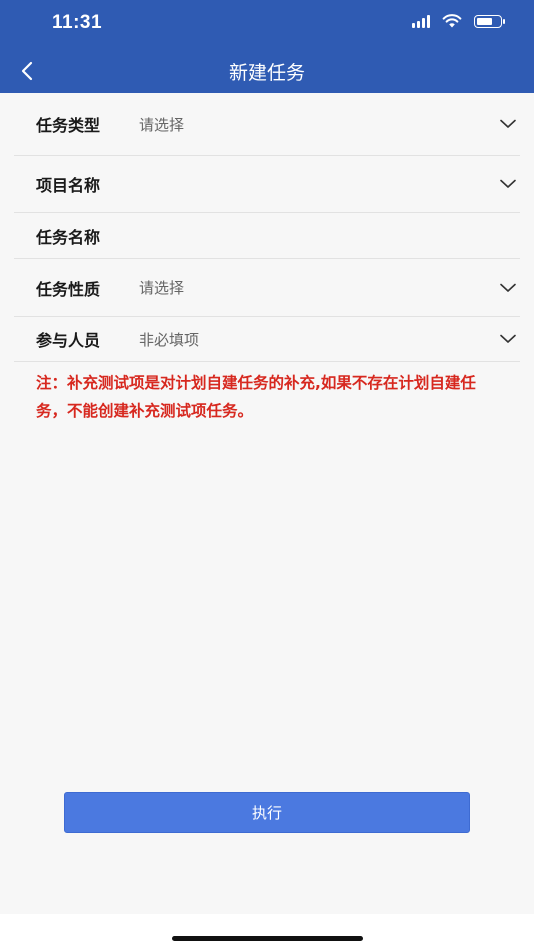  Describe the element at coordinates (267, 124) in the screenshot. I see `task-type-select: 任务类型 请选择` at that location.